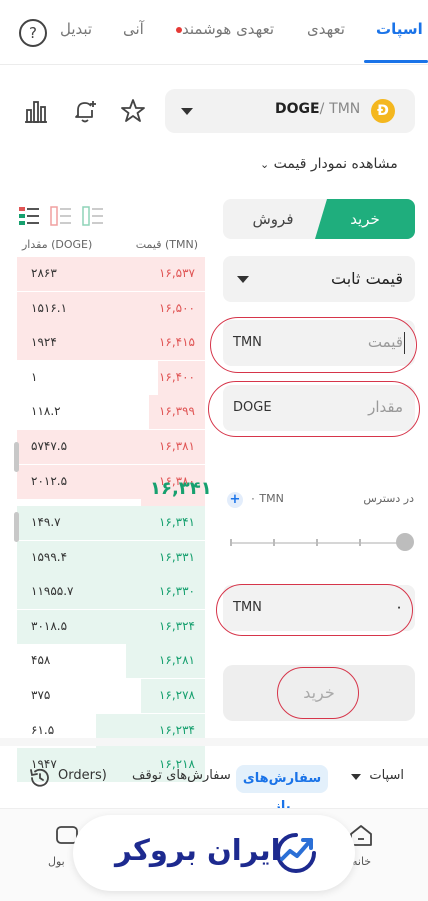  What do you see at coordinates (326, 29) in the screenshot?
I see `tab-futures: تعهدی` at bounding box center [326, 29].